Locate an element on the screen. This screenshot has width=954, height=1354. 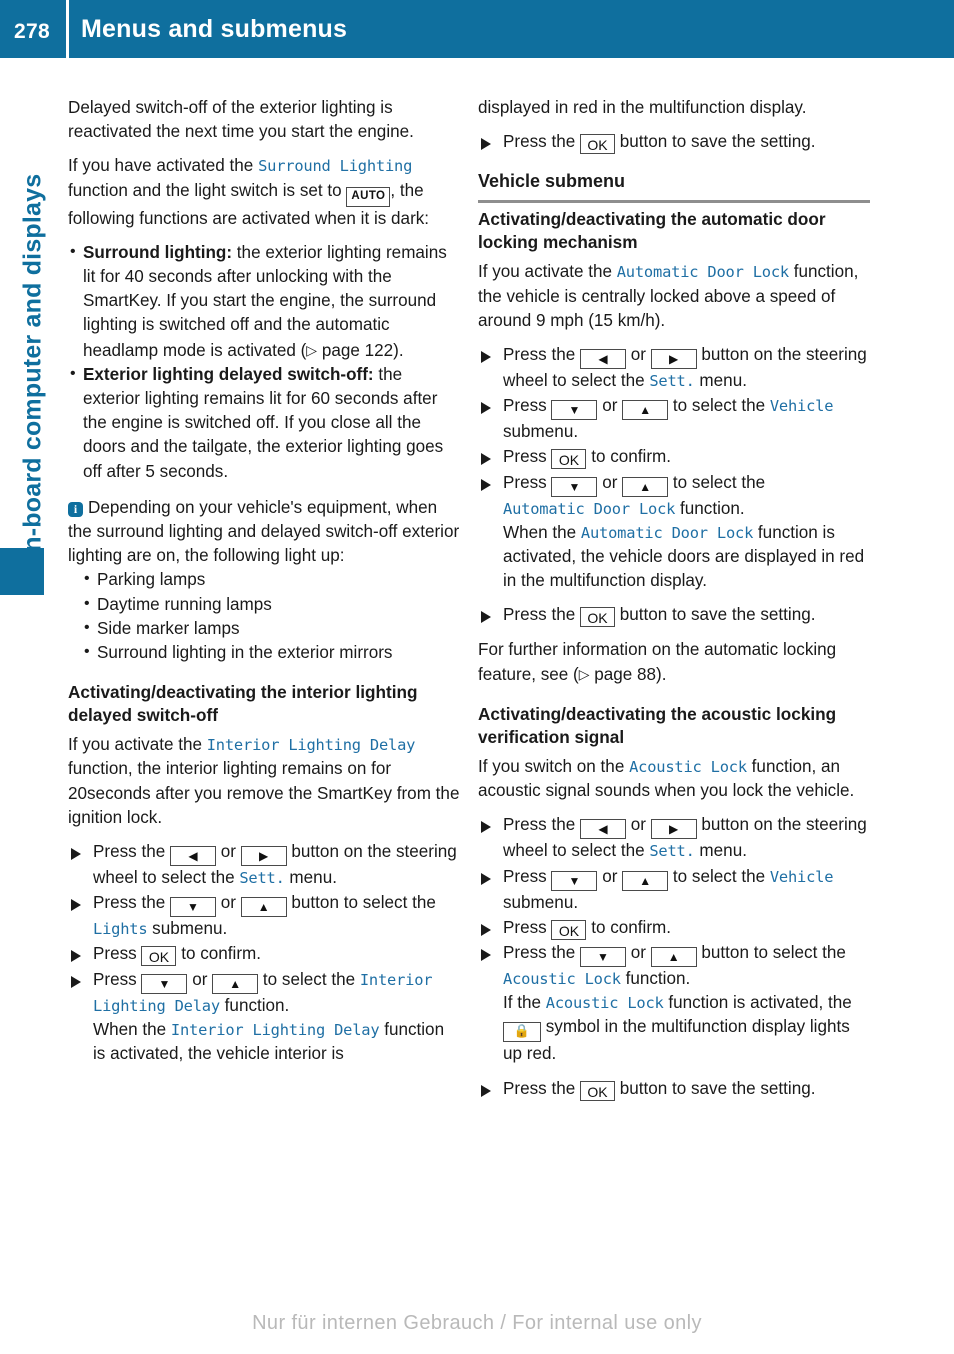
auto-icon: AUTO is located at coordinates (368, 196).